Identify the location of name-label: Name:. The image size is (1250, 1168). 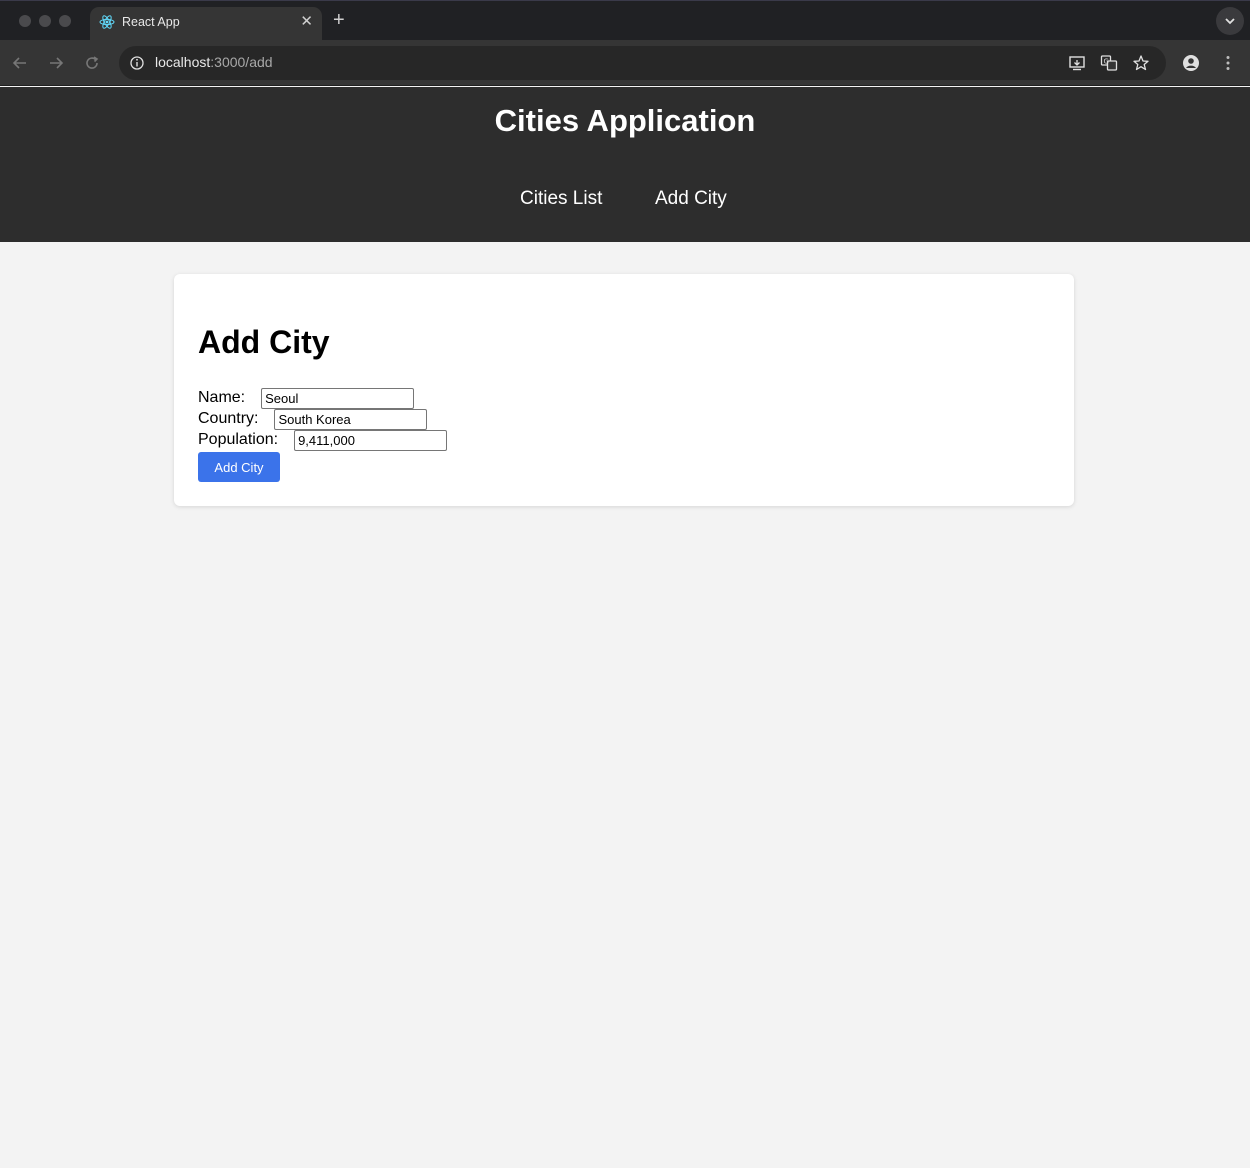
(222, 397).